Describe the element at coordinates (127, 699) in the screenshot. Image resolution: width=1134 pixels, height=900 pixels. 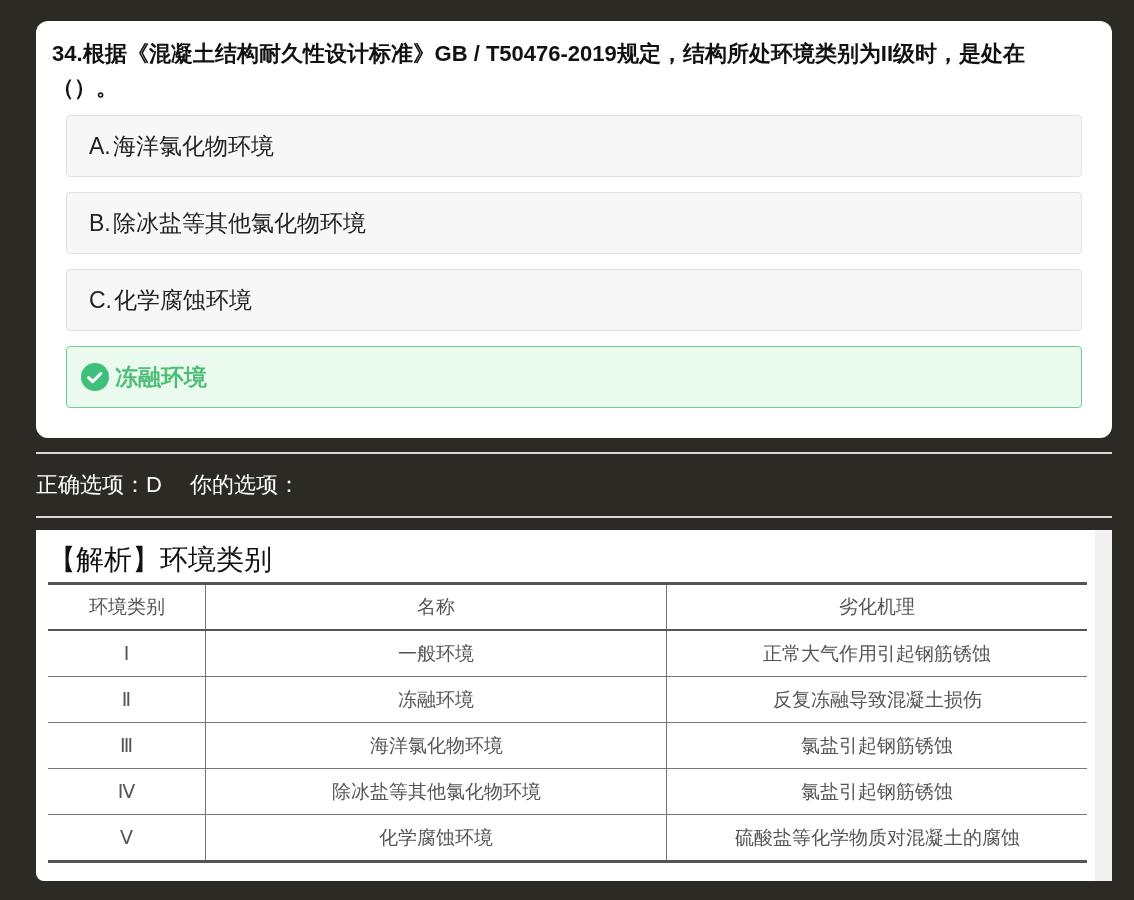
I see `table-cell: Ⅱ` at that location.